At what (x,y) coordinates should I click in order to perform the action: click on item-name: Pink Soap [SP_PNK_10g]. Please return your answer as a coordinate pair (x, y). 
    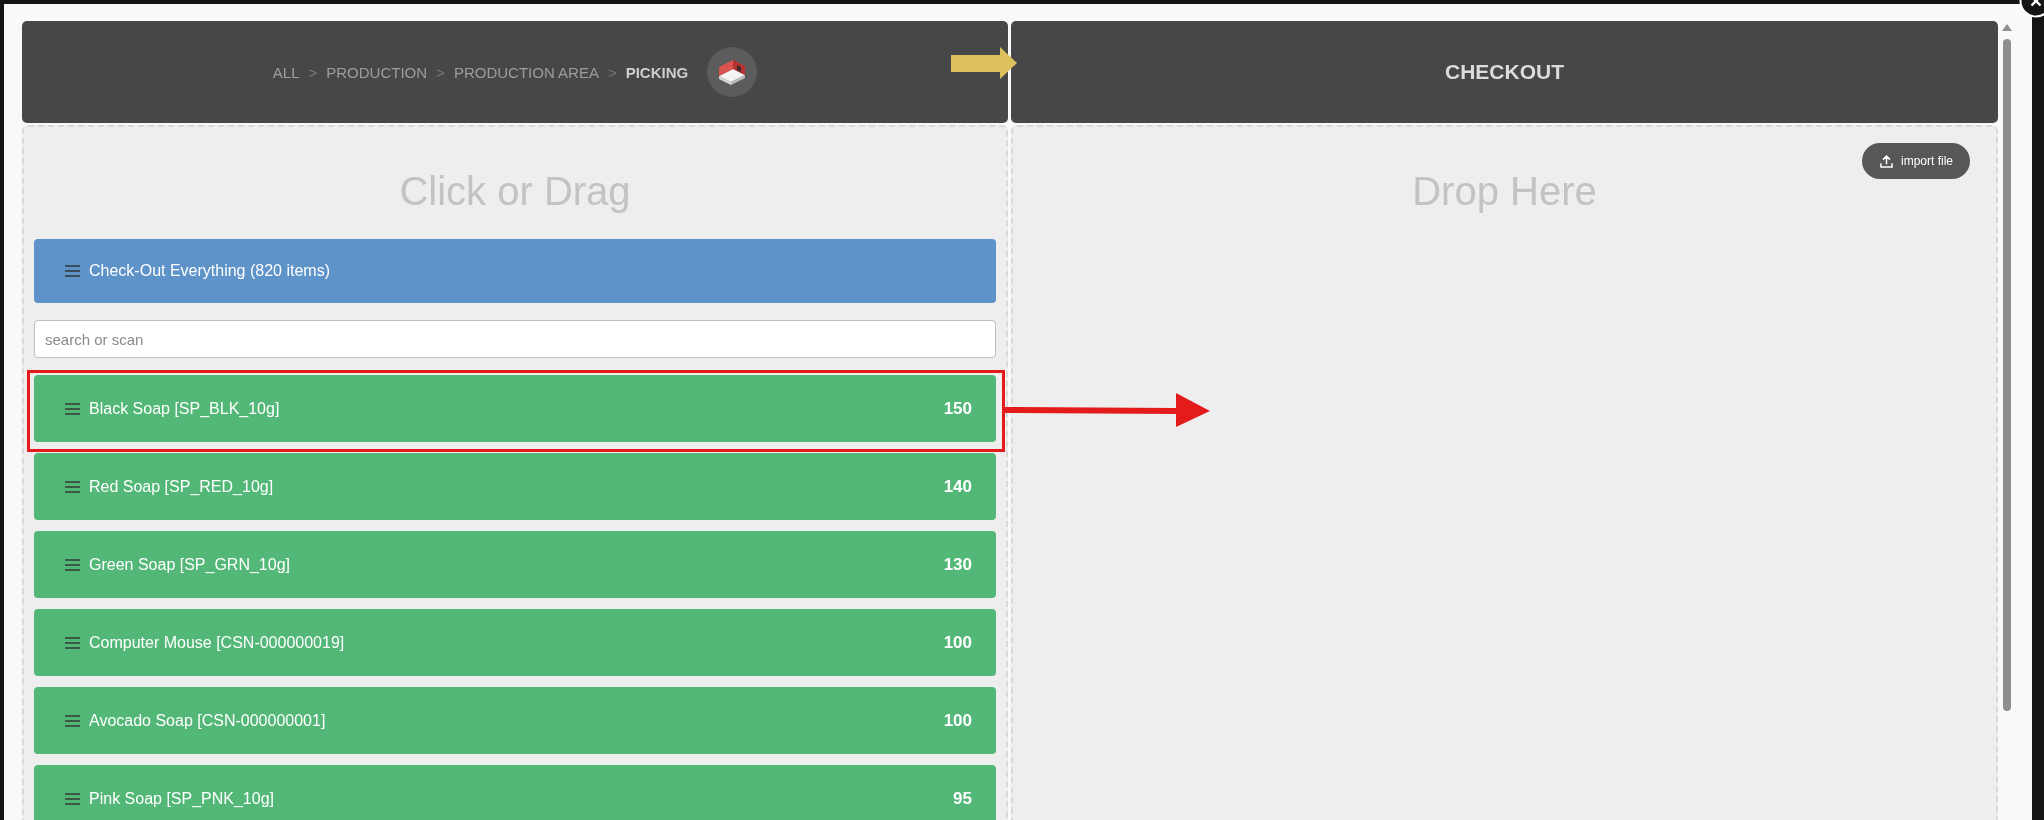
    Looking at the image, I should click on (182, 798).